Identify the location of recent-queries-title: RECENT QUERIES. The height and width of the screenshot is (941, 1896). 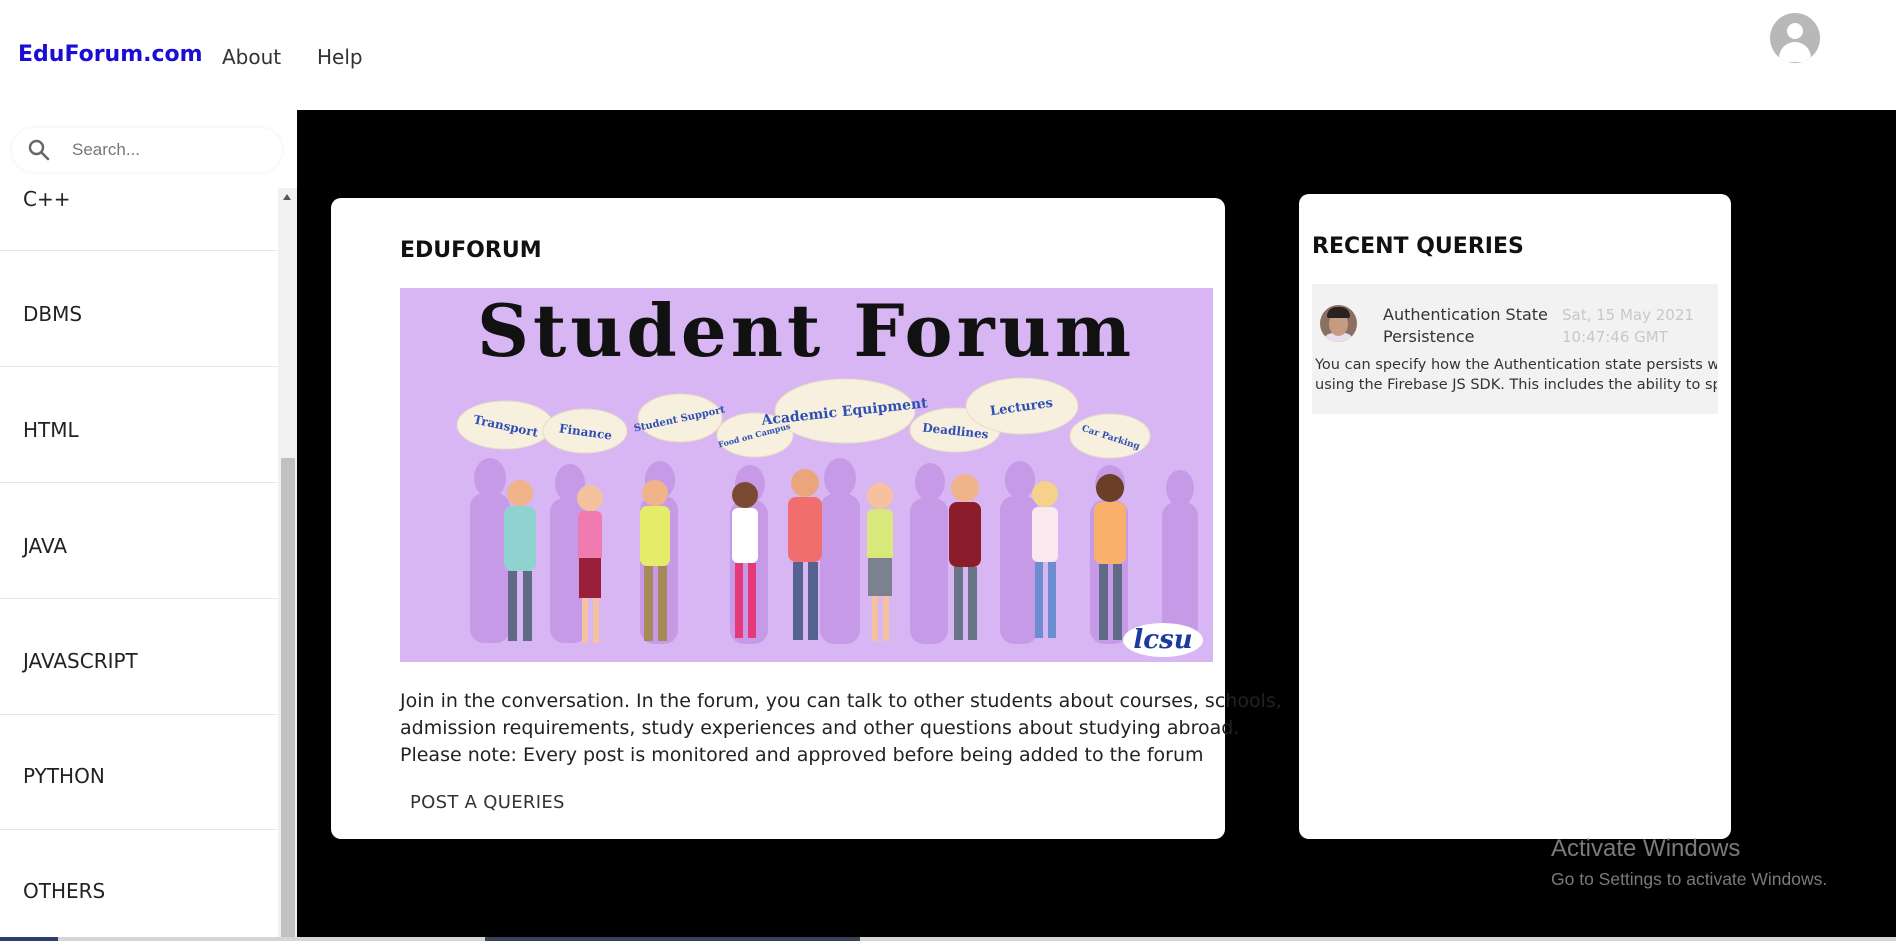
(1418, 246).